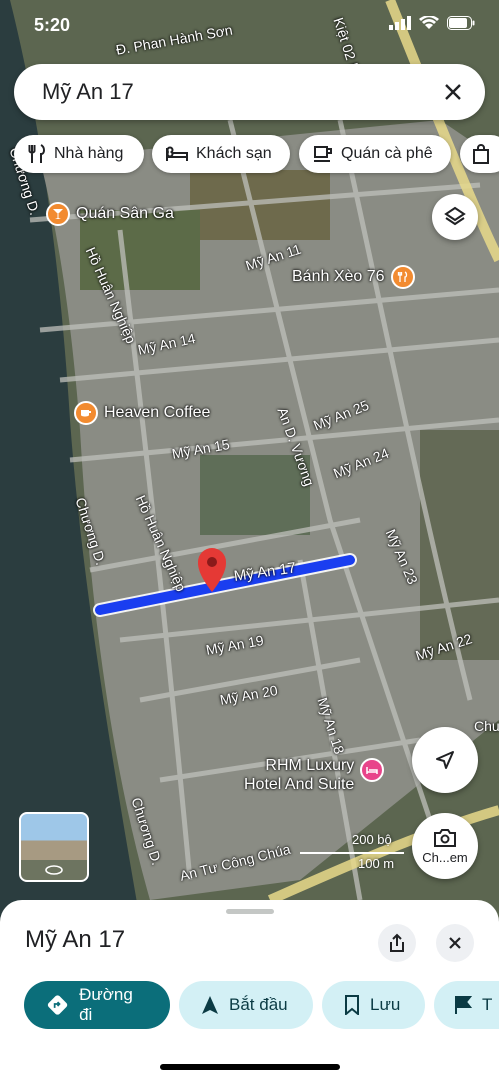 The width and height of the screenshot is (499, 1080). Describe the element at coordinates (258, 1004) in the screenshot. I see `action-label: Bắt đầu` at that location.